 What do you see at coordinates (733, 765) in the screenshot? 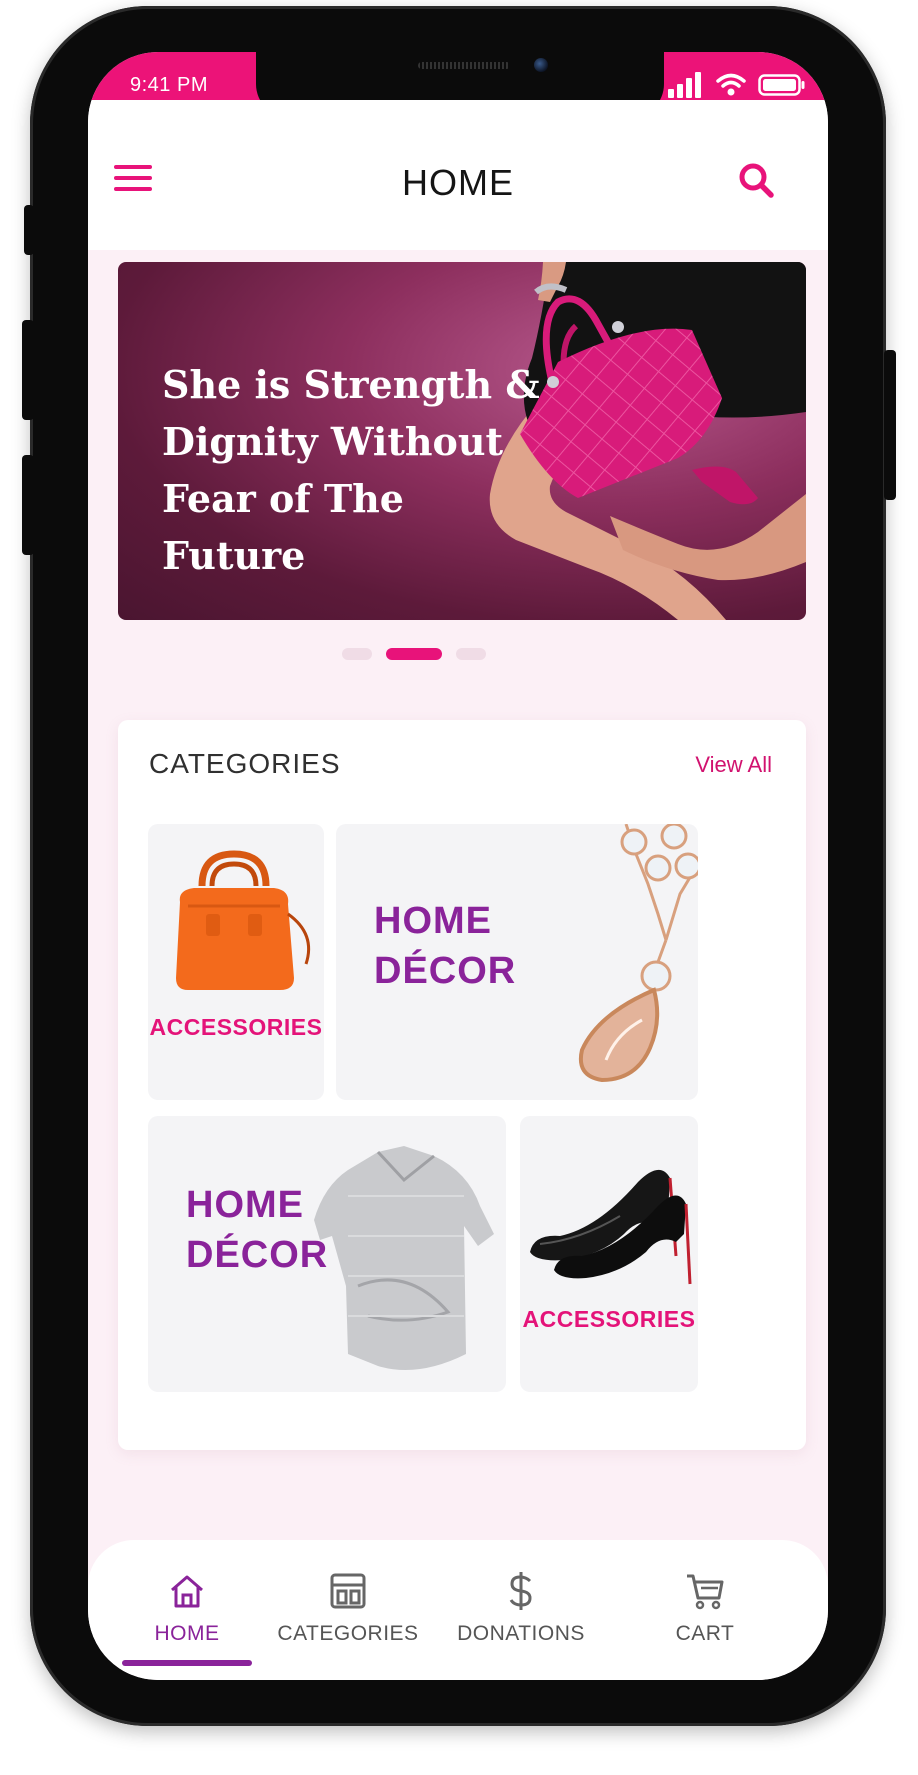
I see `view-all-link: View All` at bounding box center [733, 765].